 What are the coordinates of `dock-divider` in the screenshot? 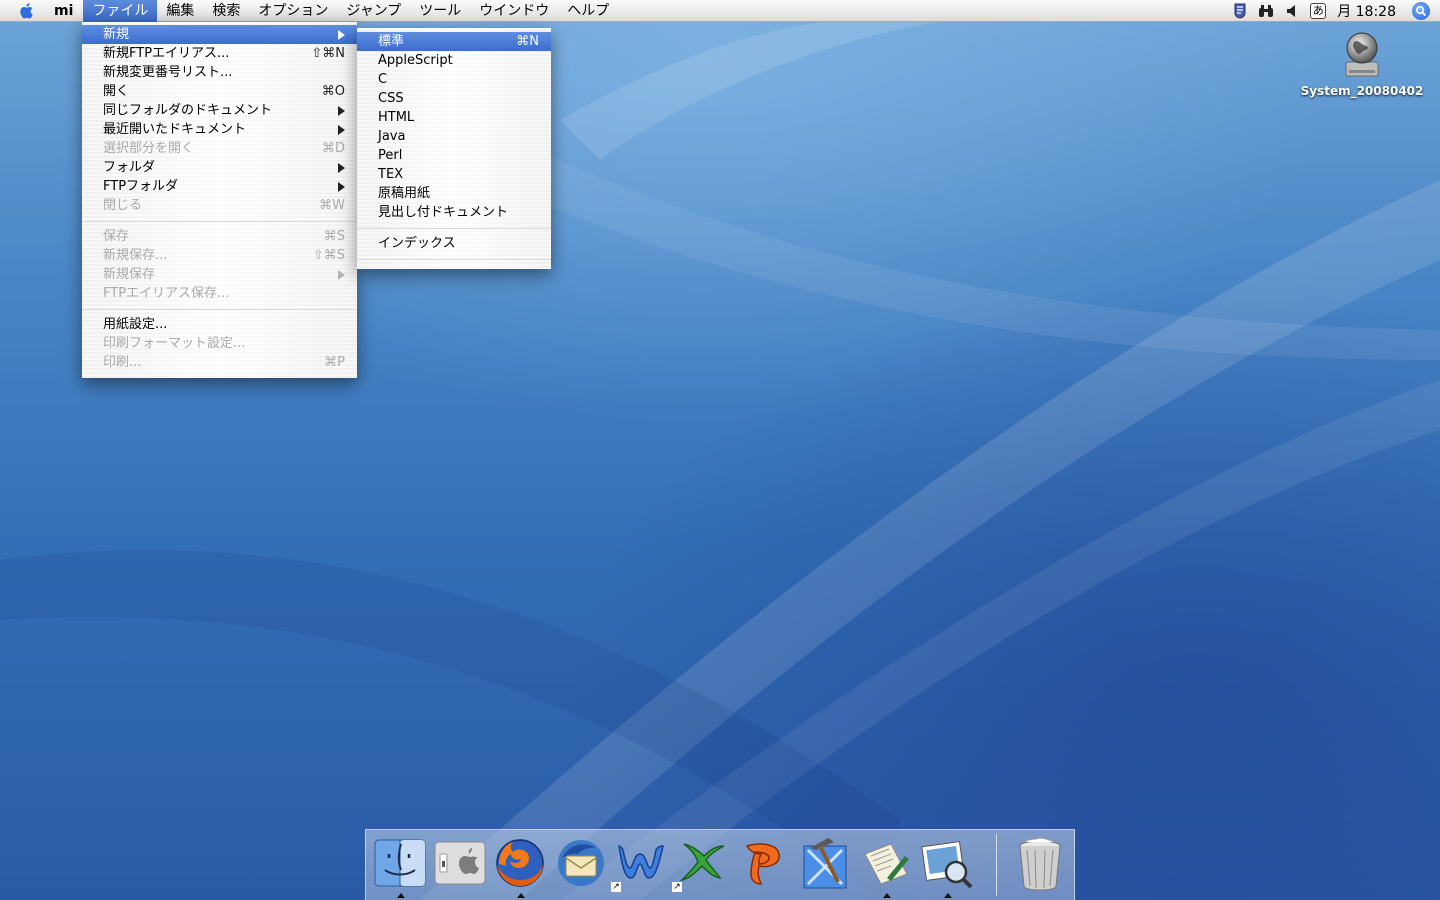 It's located at (996, 865).